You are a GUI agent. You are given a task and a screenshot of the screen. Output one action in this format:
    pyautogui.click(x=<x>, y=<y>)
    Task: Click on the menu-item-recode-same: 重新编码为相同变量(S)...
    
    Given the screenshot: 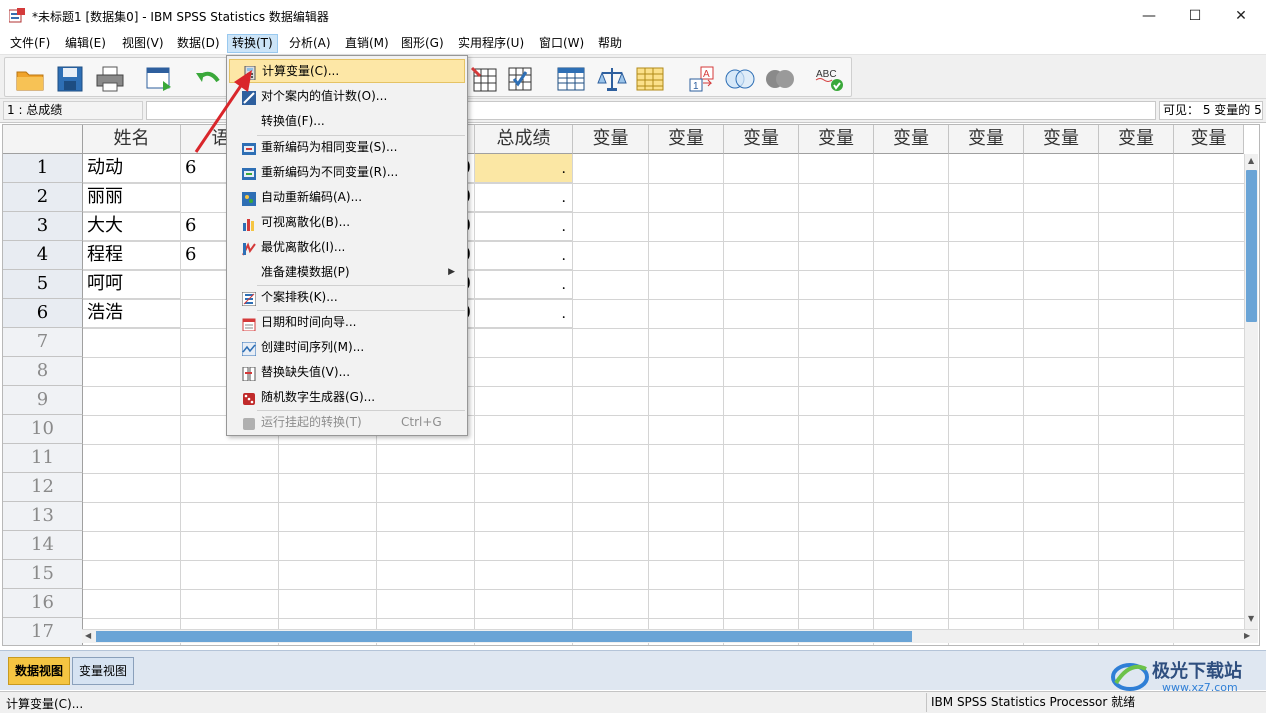 What is the action you would take?
    pyautogui.click(x=347, y=147)
    